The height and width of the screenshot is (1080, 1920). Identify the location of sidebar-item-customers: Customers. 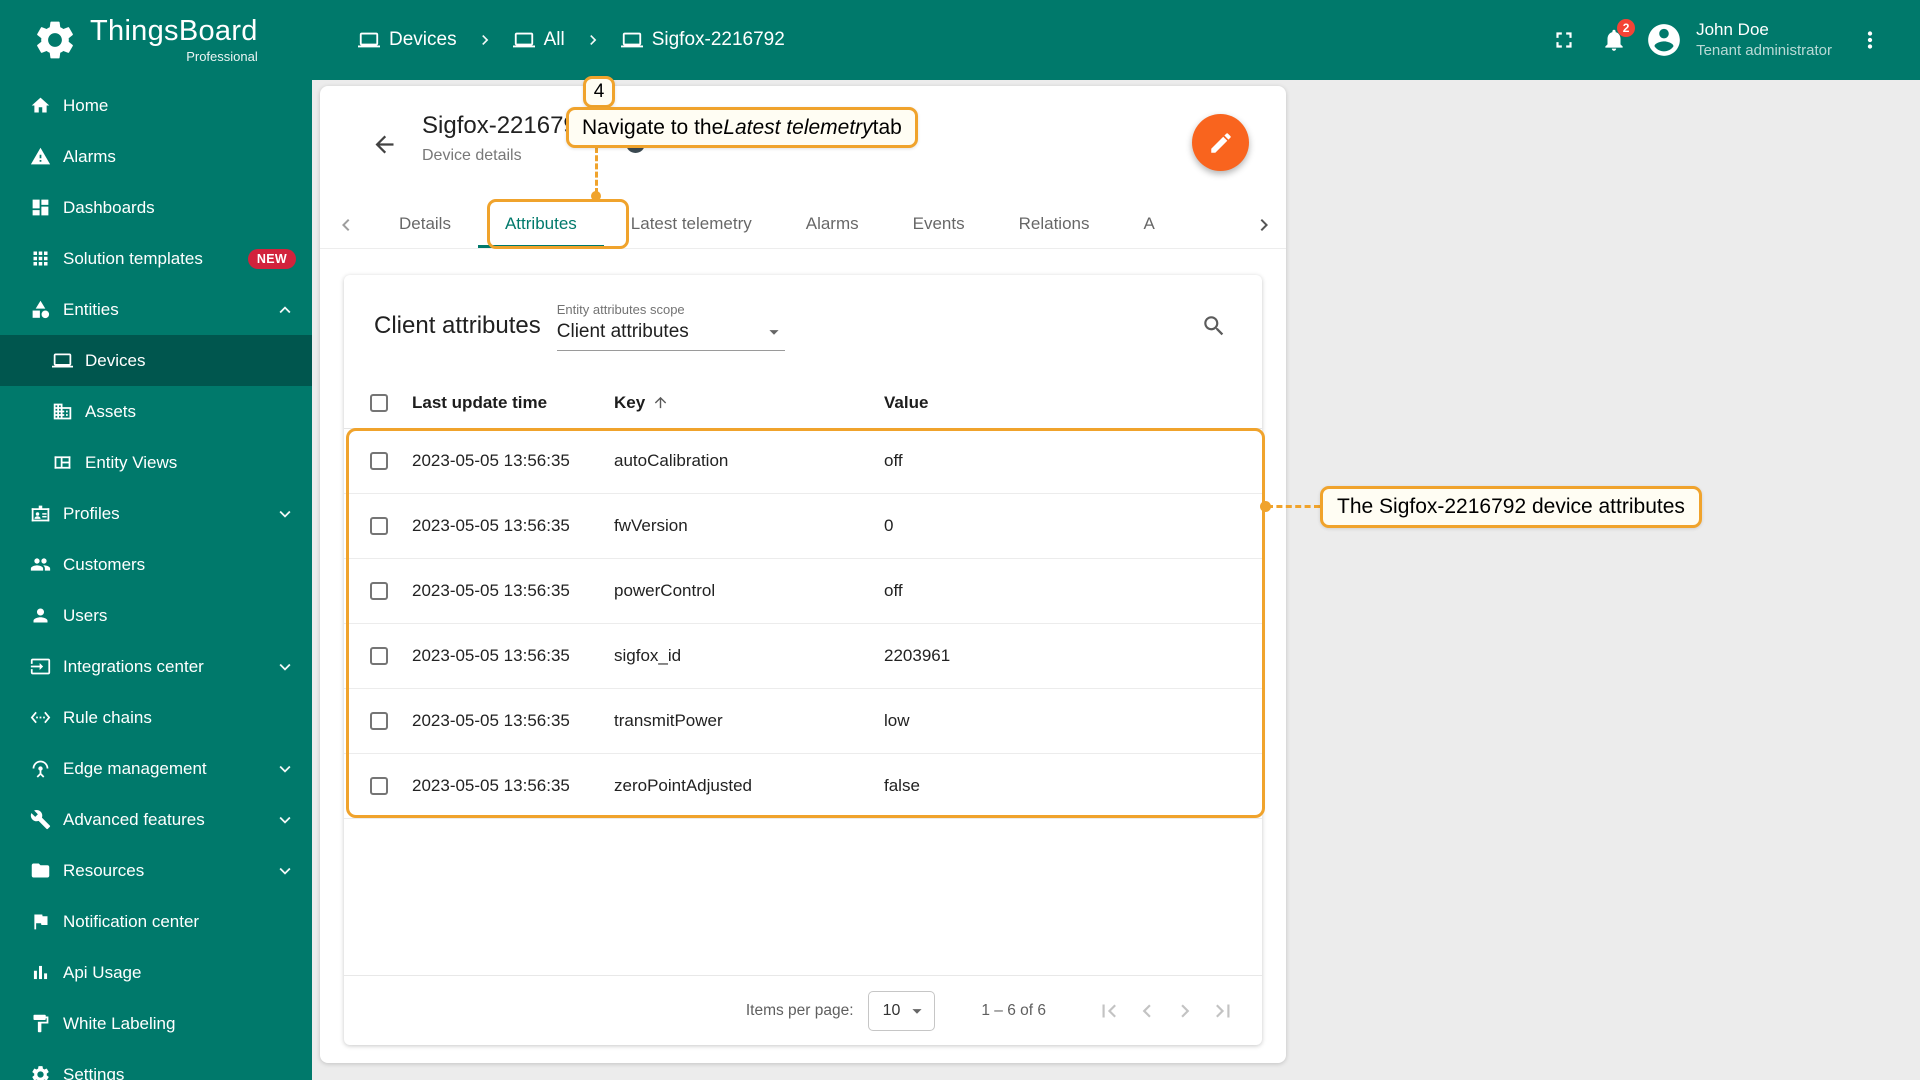
(156, 564).